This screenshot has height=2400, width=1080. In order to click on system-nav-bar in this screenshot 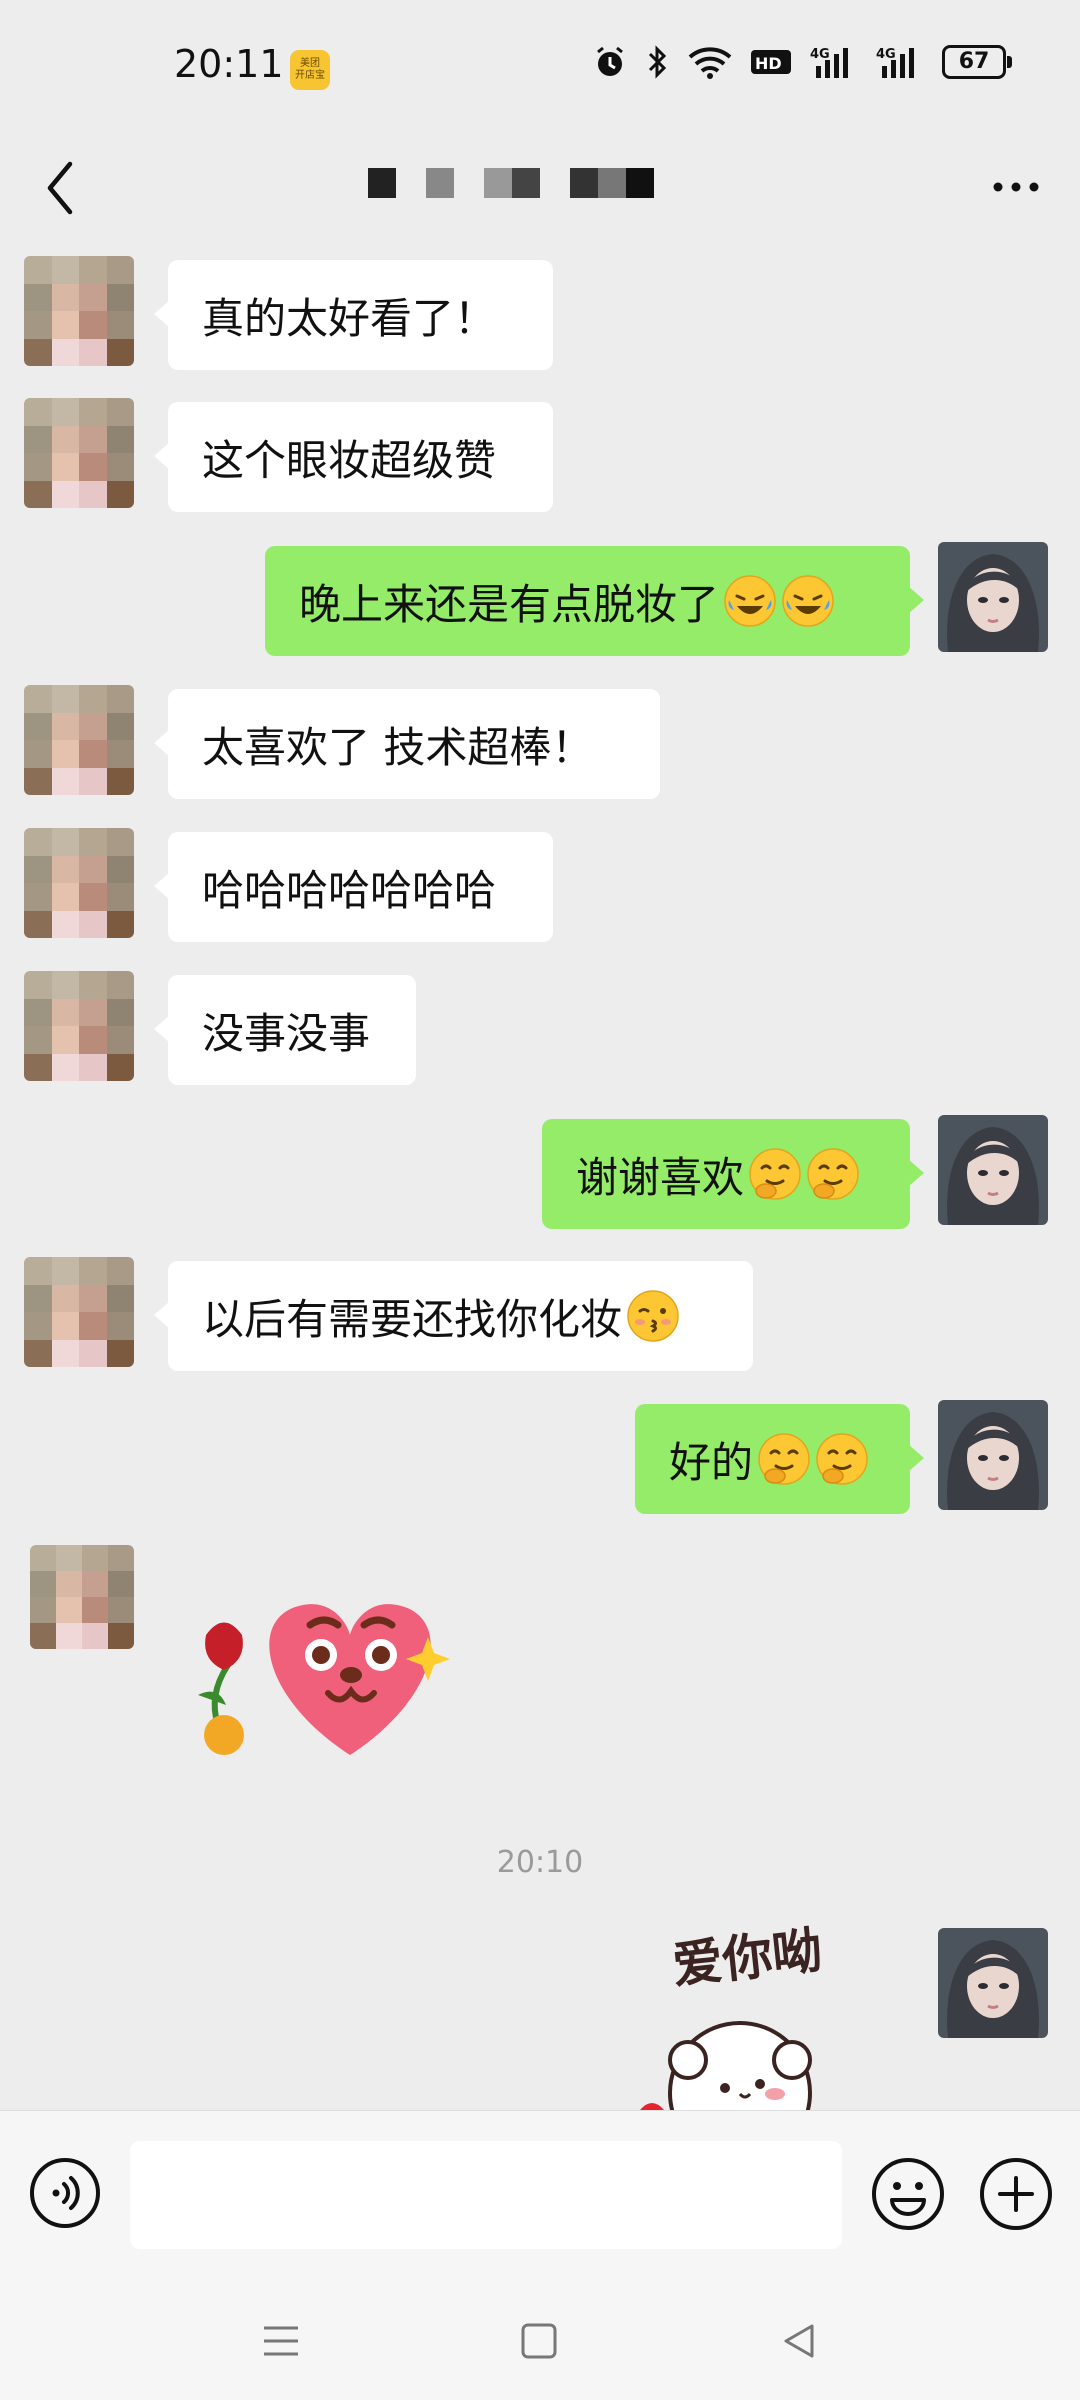, I will do `click(540, 2340)`.